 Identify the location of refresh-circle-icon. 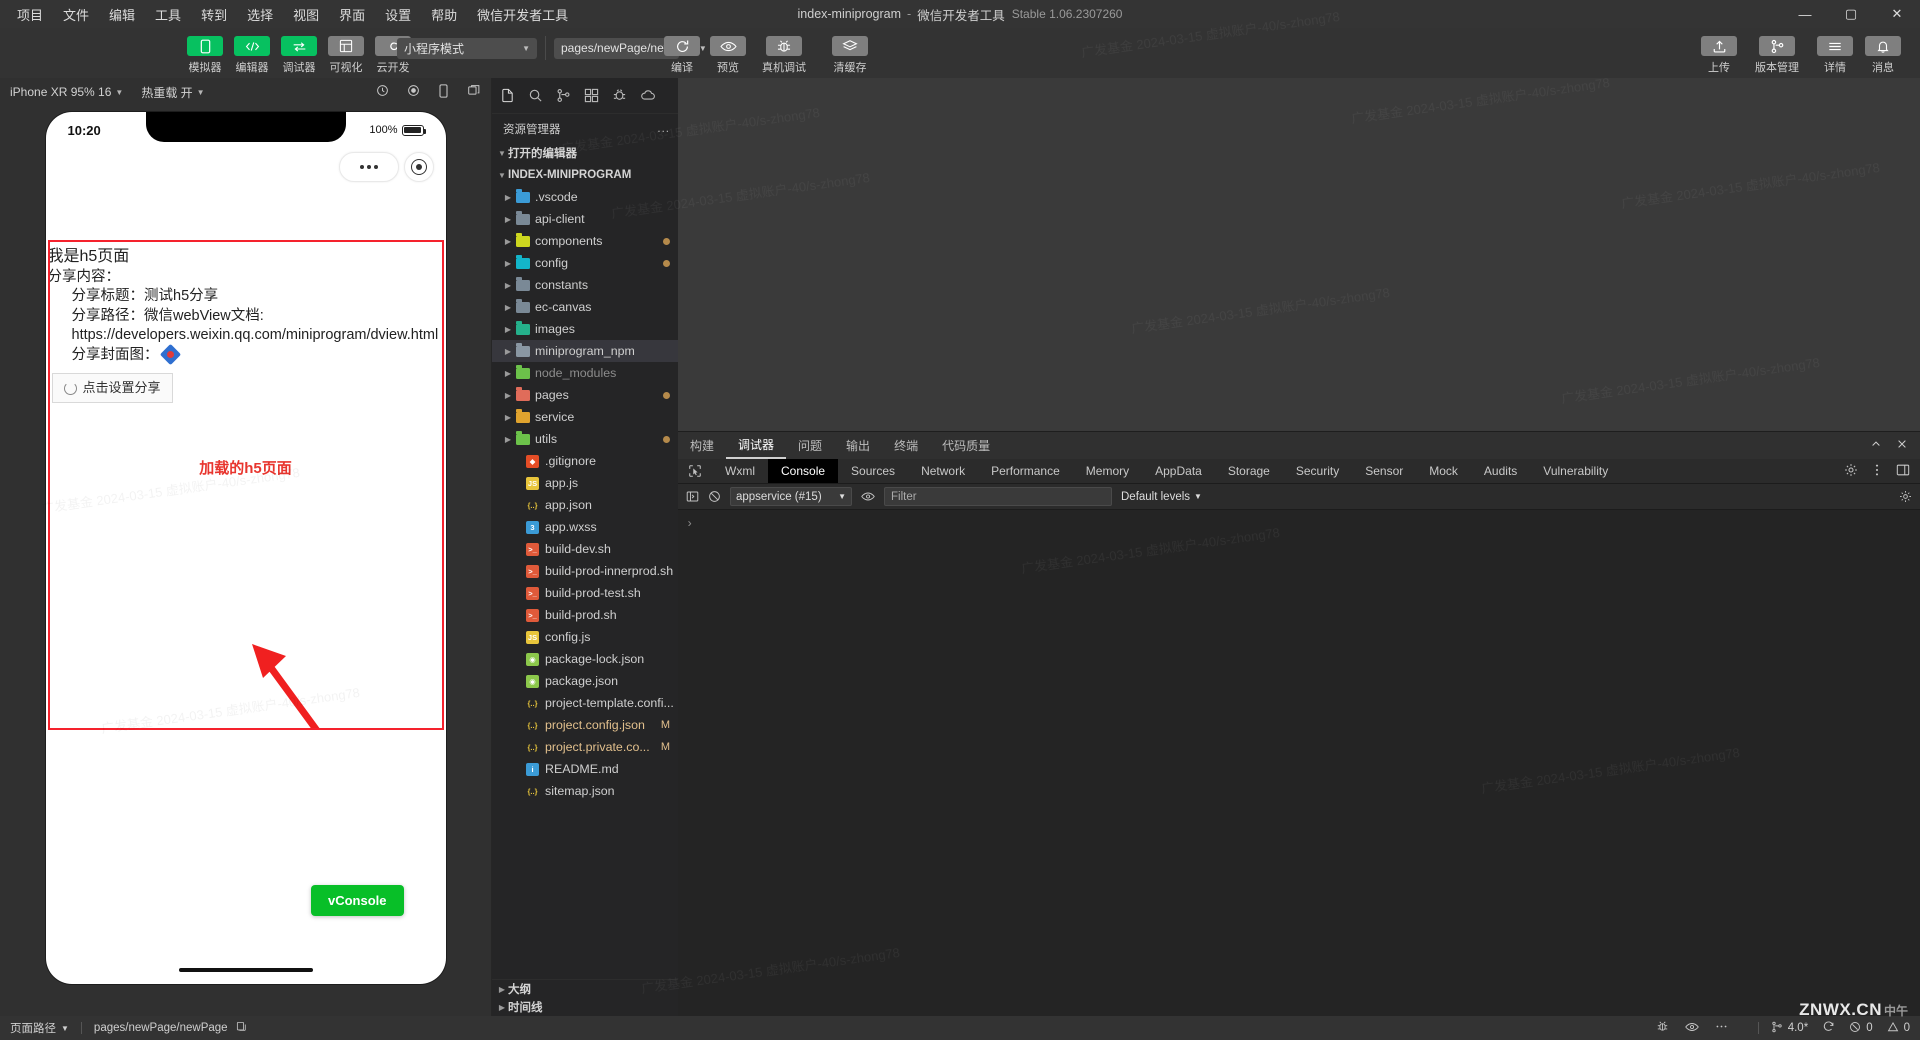
(382, 92).